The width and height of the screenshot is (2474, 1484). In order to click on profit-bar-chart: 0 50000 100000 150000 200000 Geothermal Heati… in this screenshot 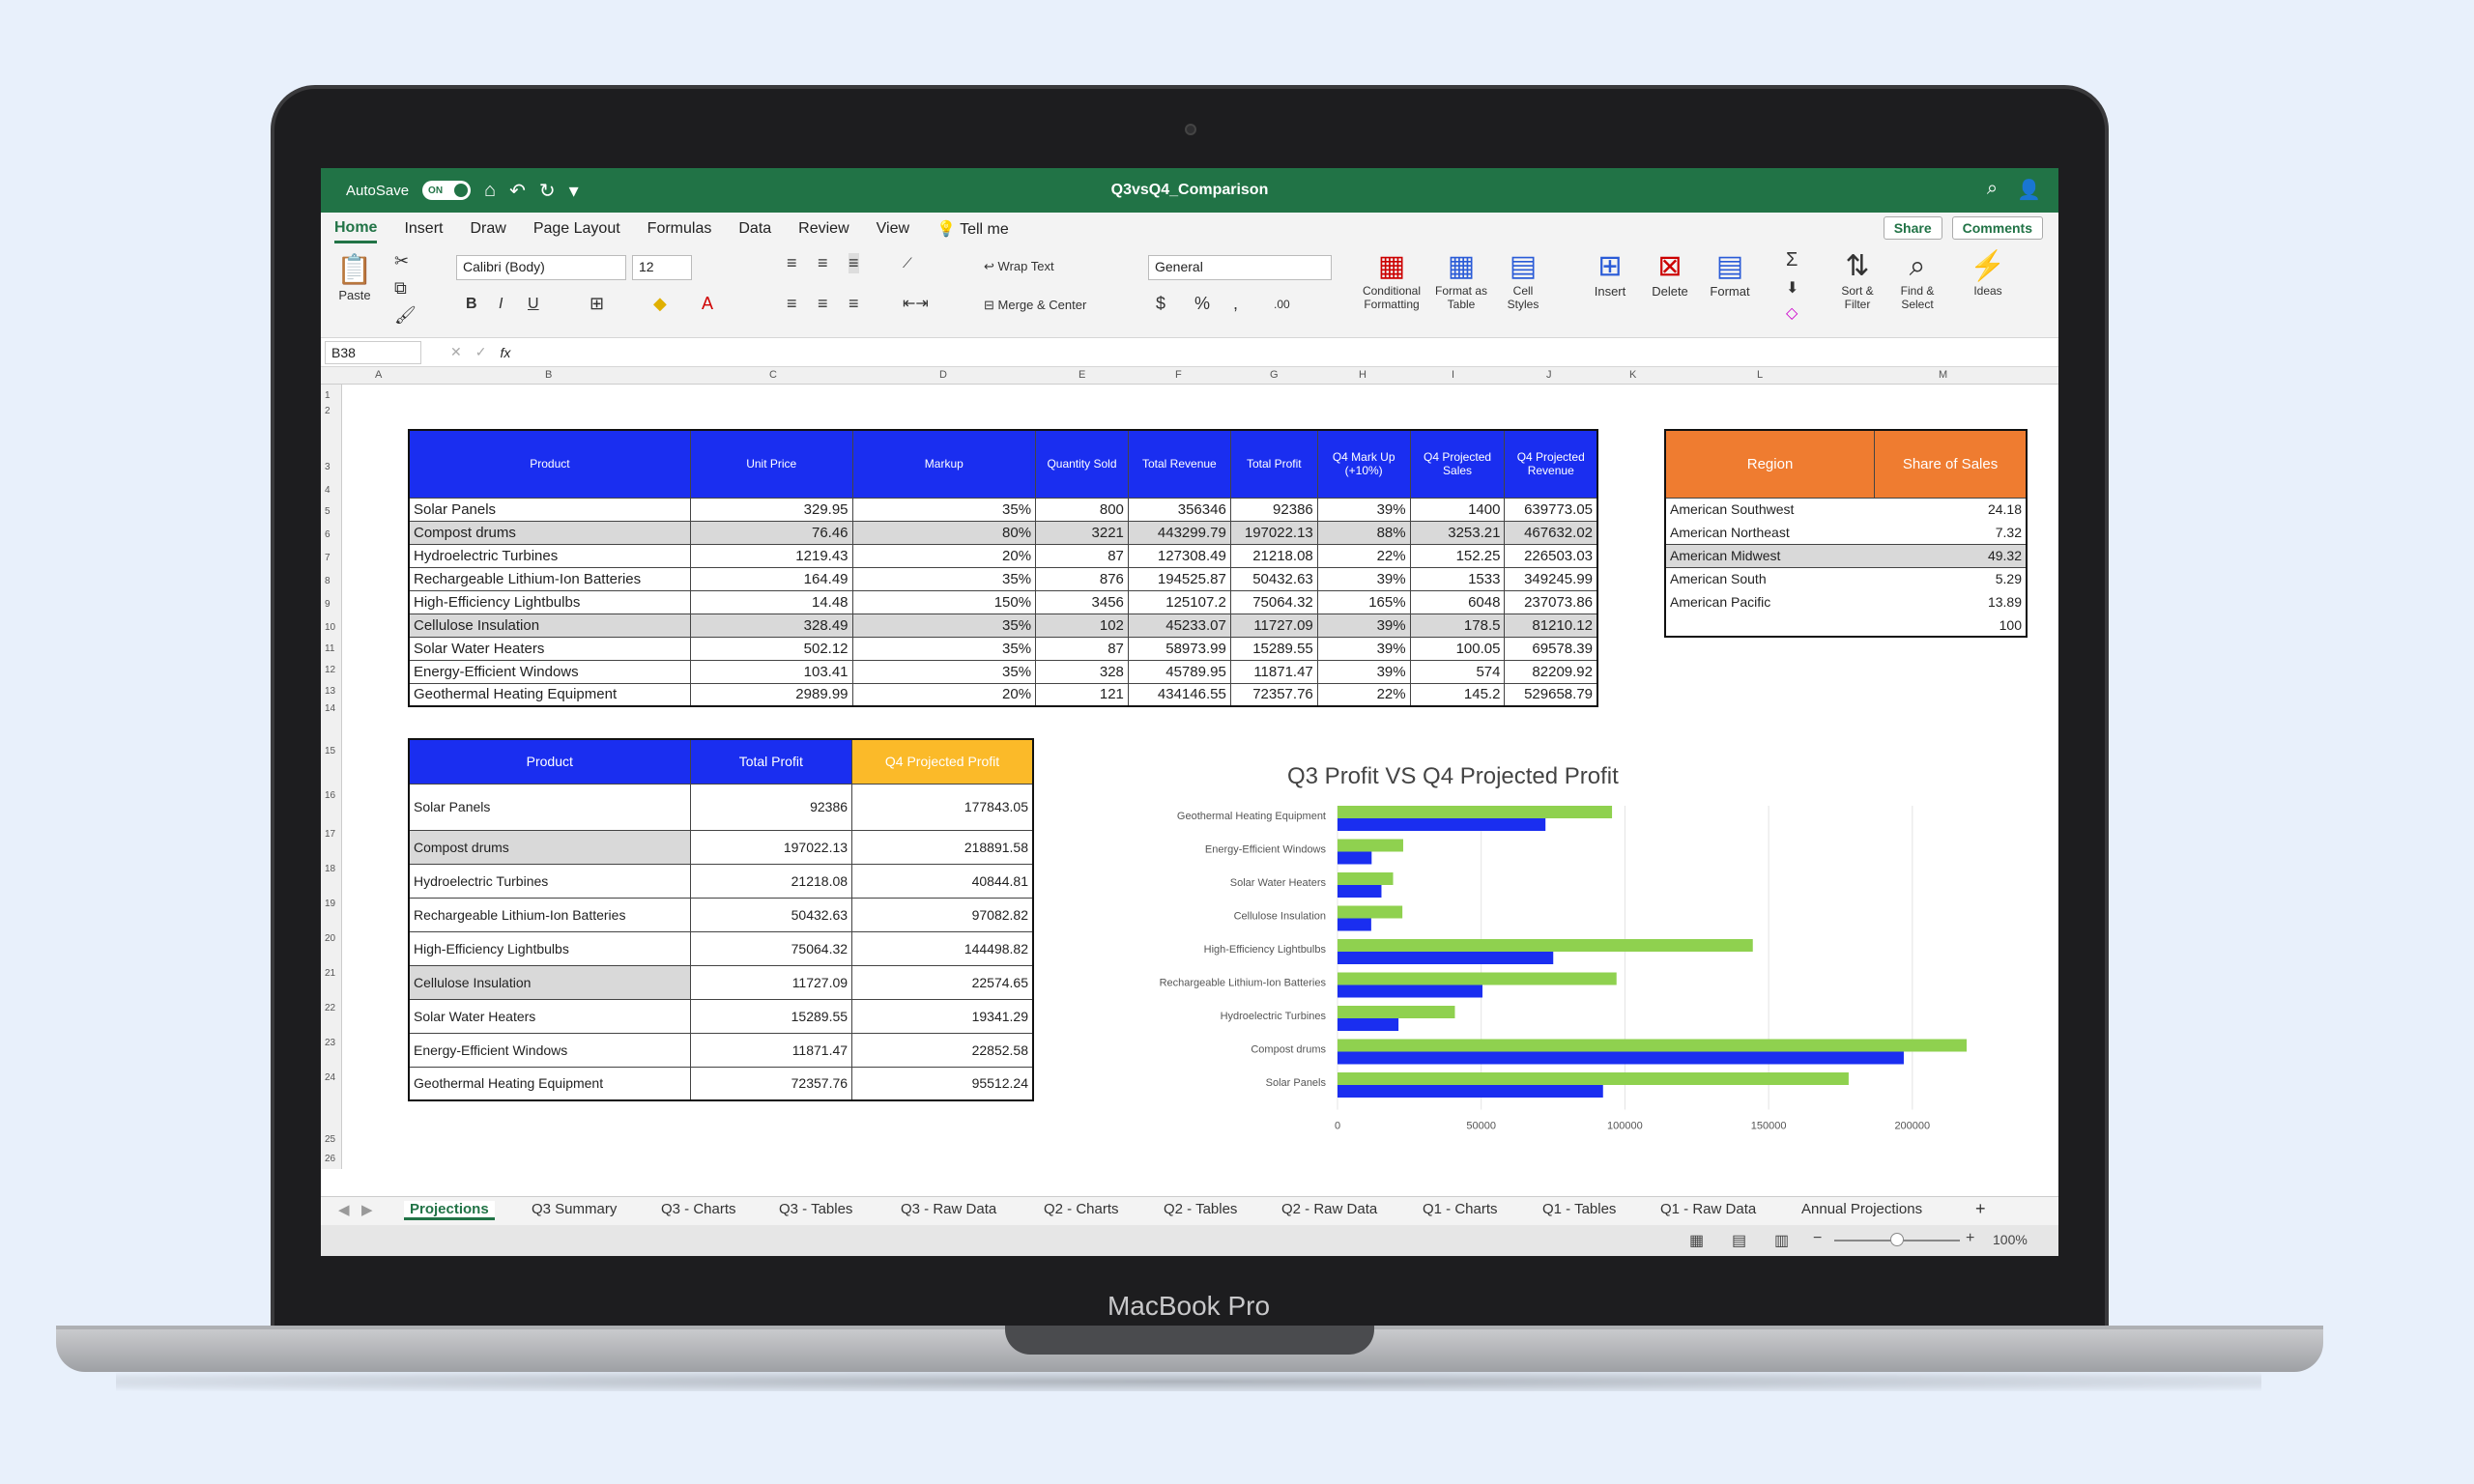, I will do `click(1564, 969)`.